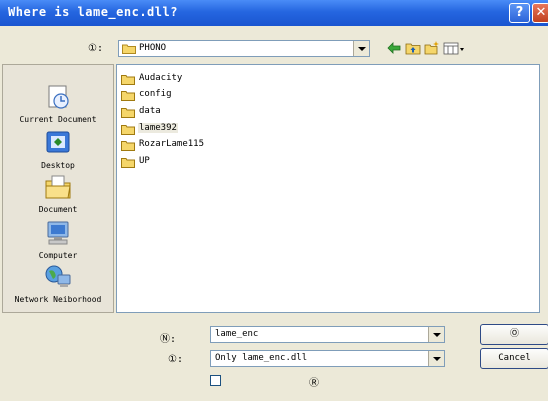 The height and width of the screenshot is (401, 548). Describe the element at coordinates (58, 142) in the screenshot. I see `desktop-icon` at that location.